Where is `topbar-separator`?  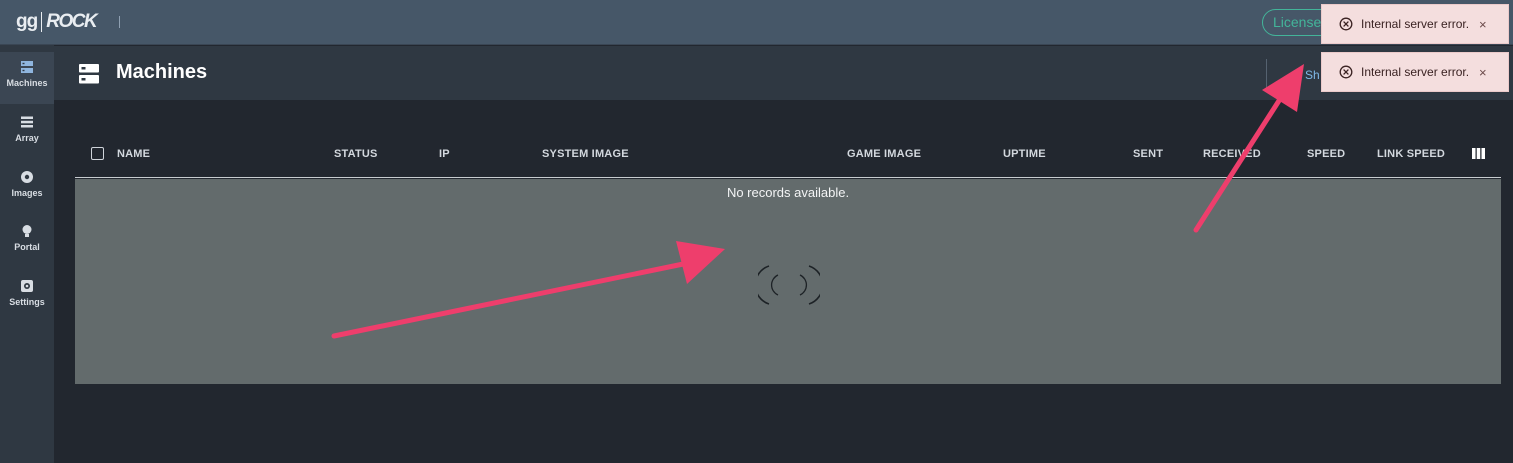 topbar-separator is located at coordinates (119, 22).